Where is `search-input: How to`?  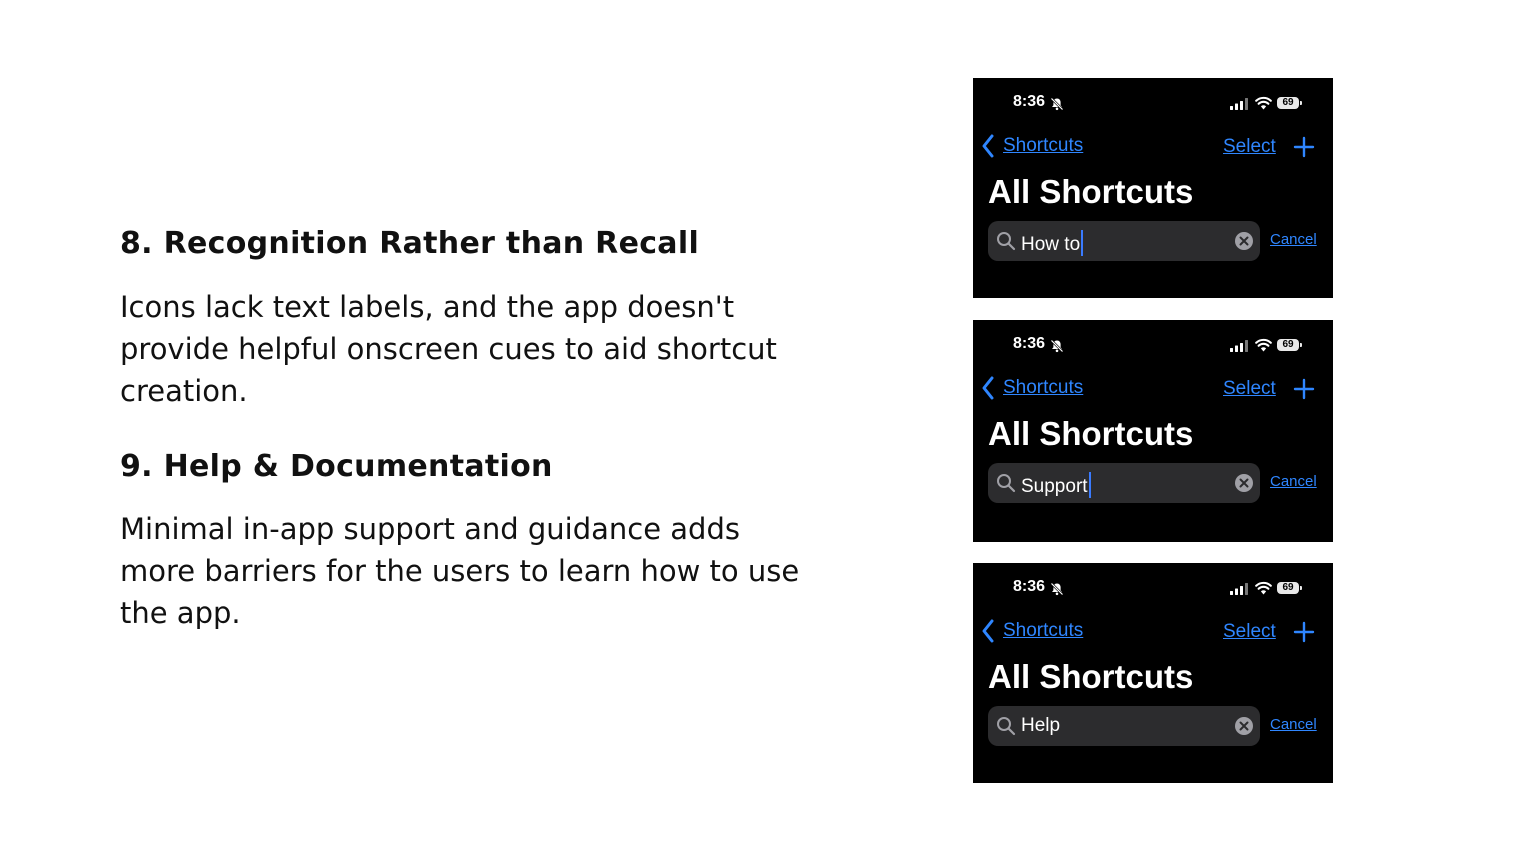
search-input: How to is located at coordinates (1052, 243).